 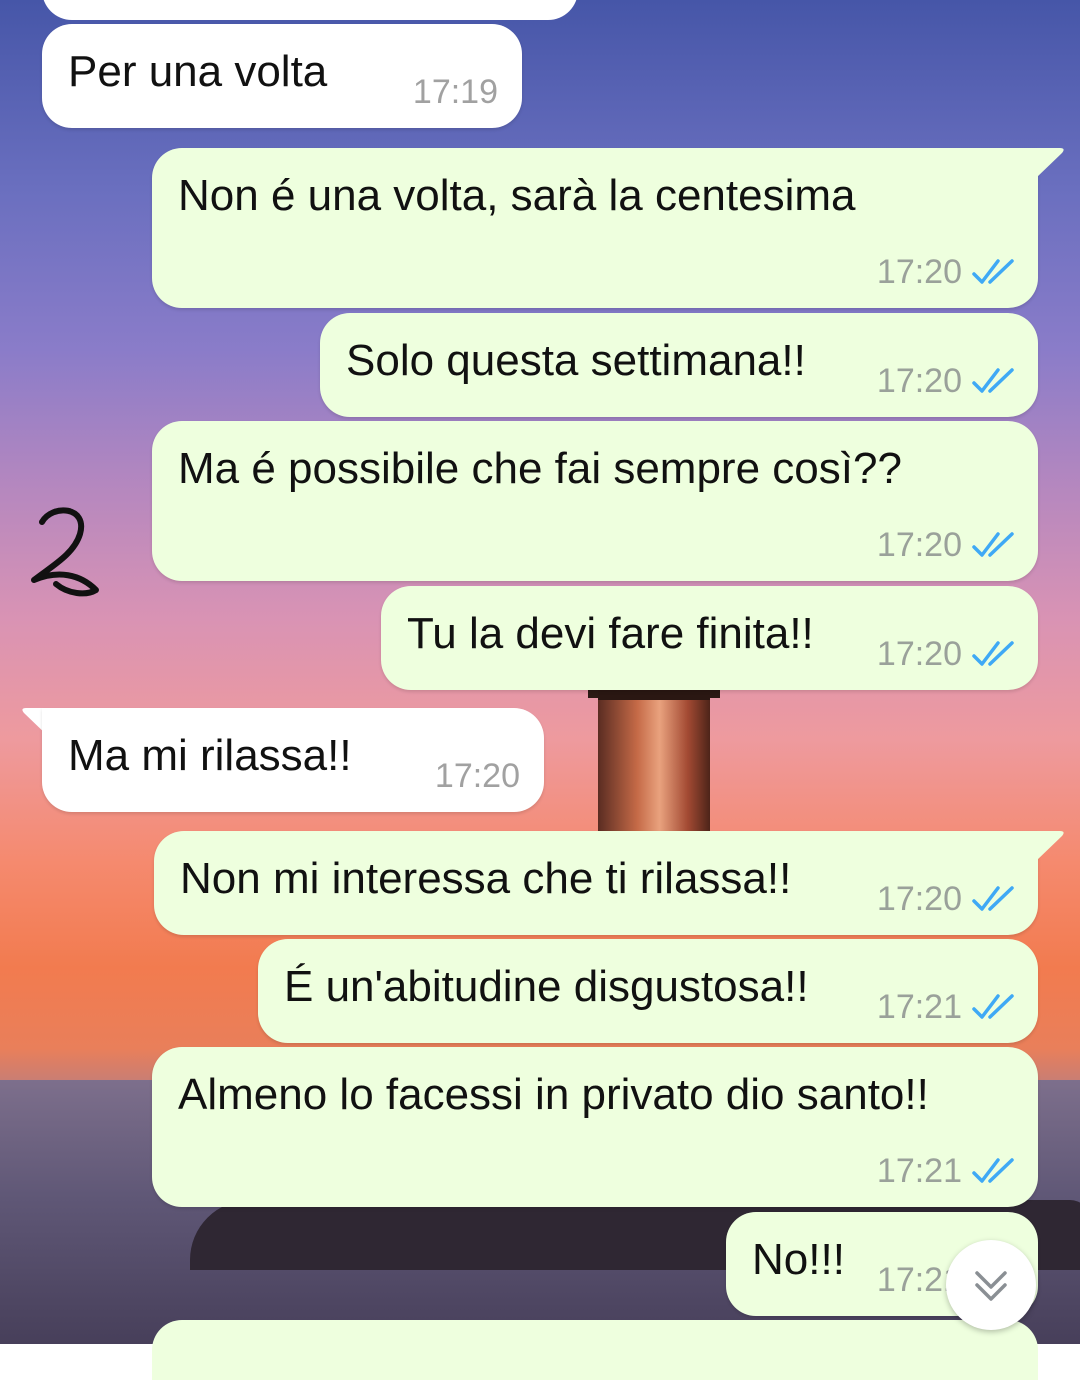 I want to click on message-text: É un'abitudine disgustosa!!, so click(x=546, y=986).